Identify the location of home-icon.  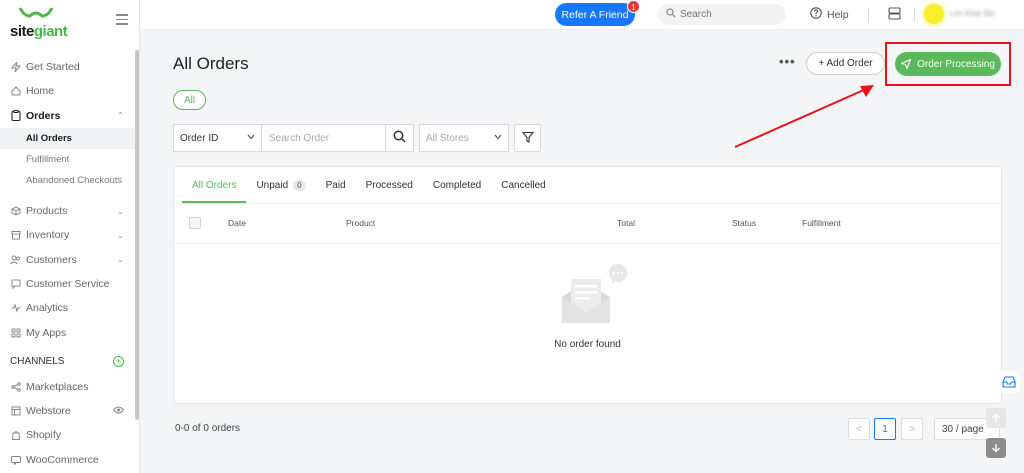
(15, 91).